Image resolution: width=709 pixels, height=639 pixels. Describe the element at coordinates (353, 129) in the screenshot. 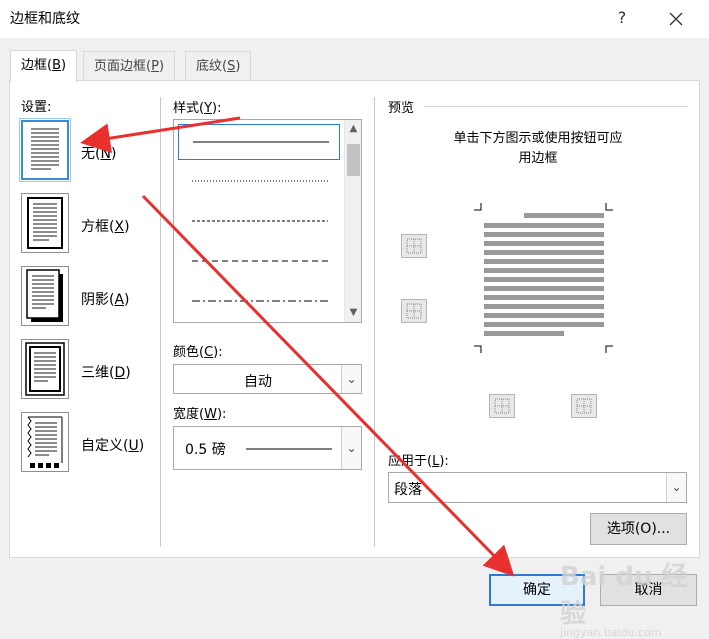

I see `scroll-up-arrow-icon: ▲` at that location.